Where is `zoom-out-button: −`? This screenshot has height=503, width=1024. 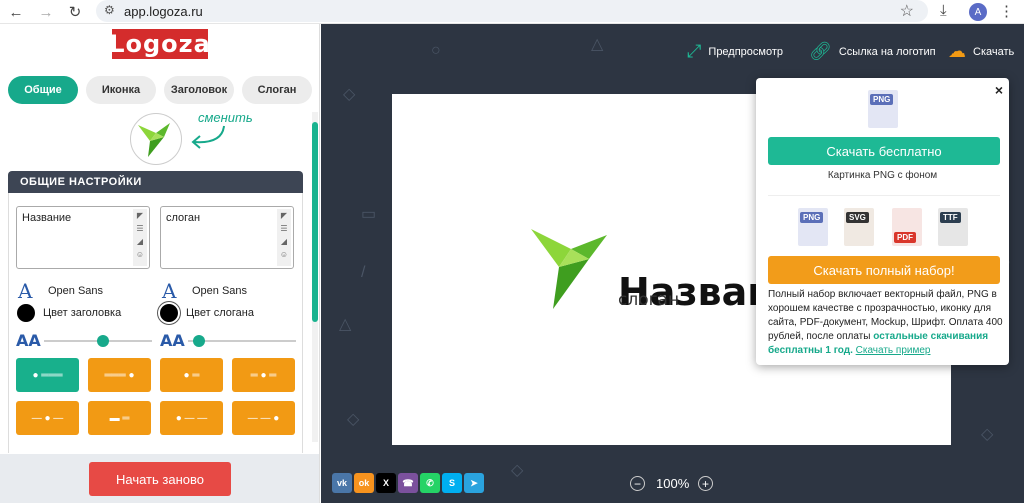
zoom-out-button: − is located at coordinates (637, 483).